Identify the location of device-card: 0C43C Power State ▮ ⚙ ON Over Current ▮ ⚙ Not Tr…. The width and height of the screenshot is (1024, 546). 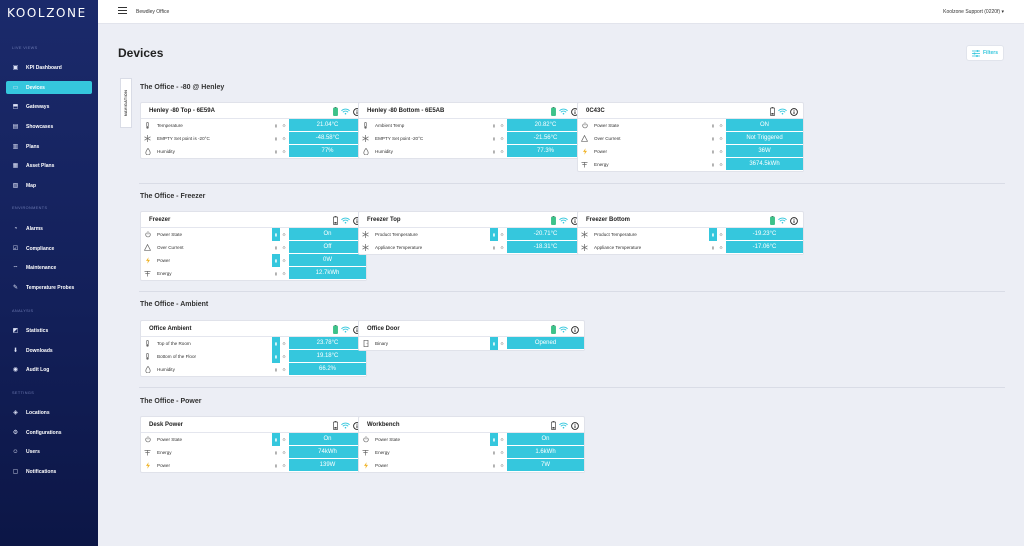
(690, 137).